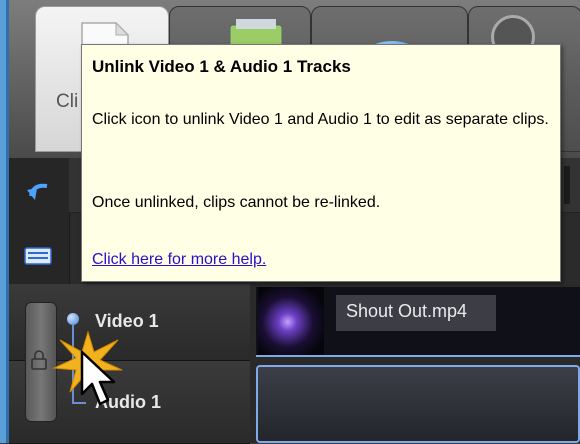 This screenshot has width=580, height=444. Describe the element at coordinates (291, 322) in the screenshot. I see `clip-thumbnail` at that location.